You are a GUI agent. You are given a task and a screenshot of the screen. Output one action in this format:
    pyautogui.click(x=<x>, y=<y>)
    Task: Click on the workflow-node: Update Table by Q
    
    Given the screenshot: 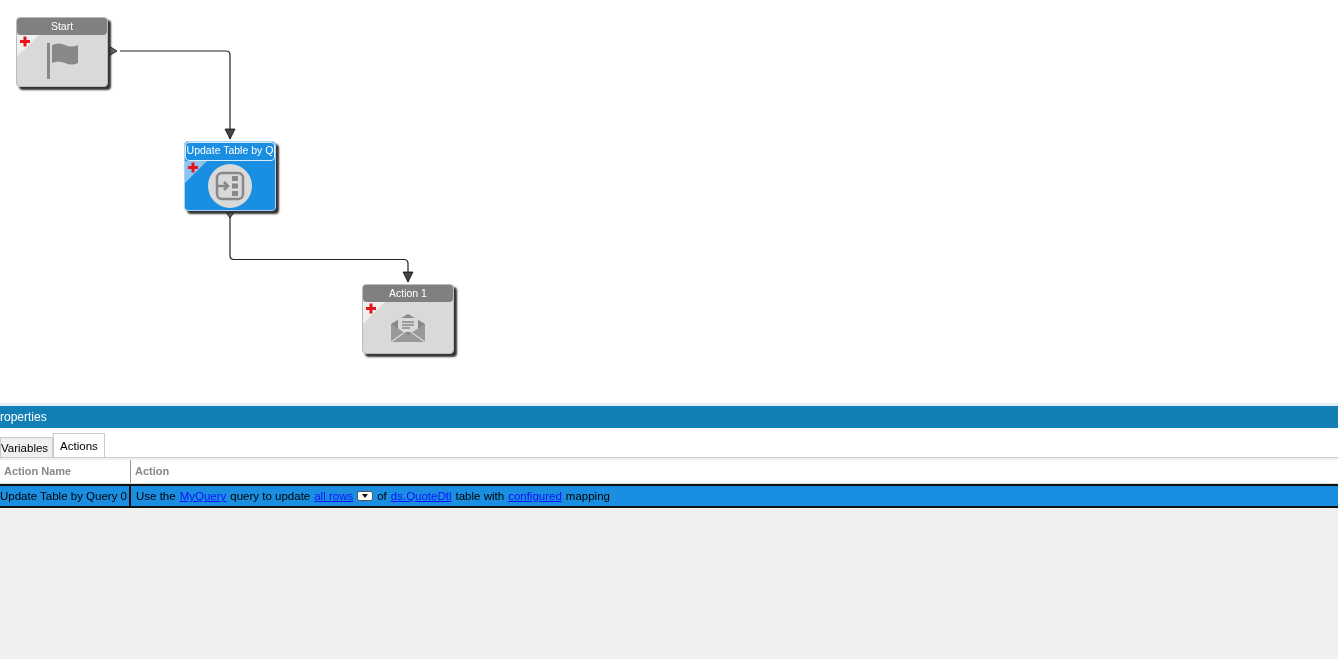 What is the action you would take?
    pyautogui.click(x=230, y=176)
    